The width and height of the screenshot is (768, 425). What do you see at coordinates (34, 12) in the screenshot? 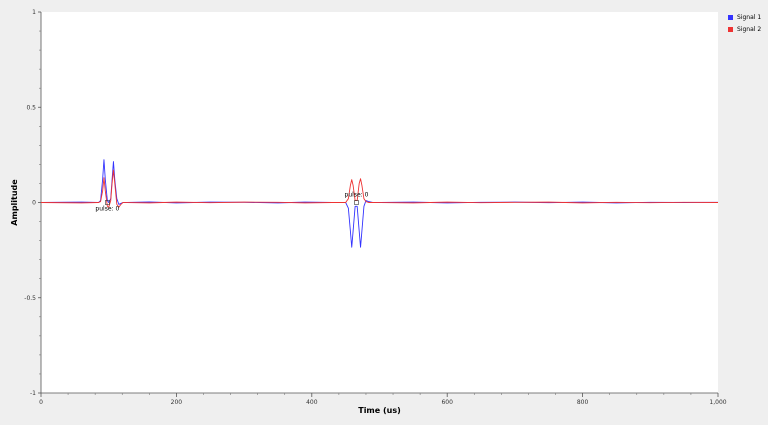
I see `y-tick-label-0: 1` at bounding box center [34, 12].